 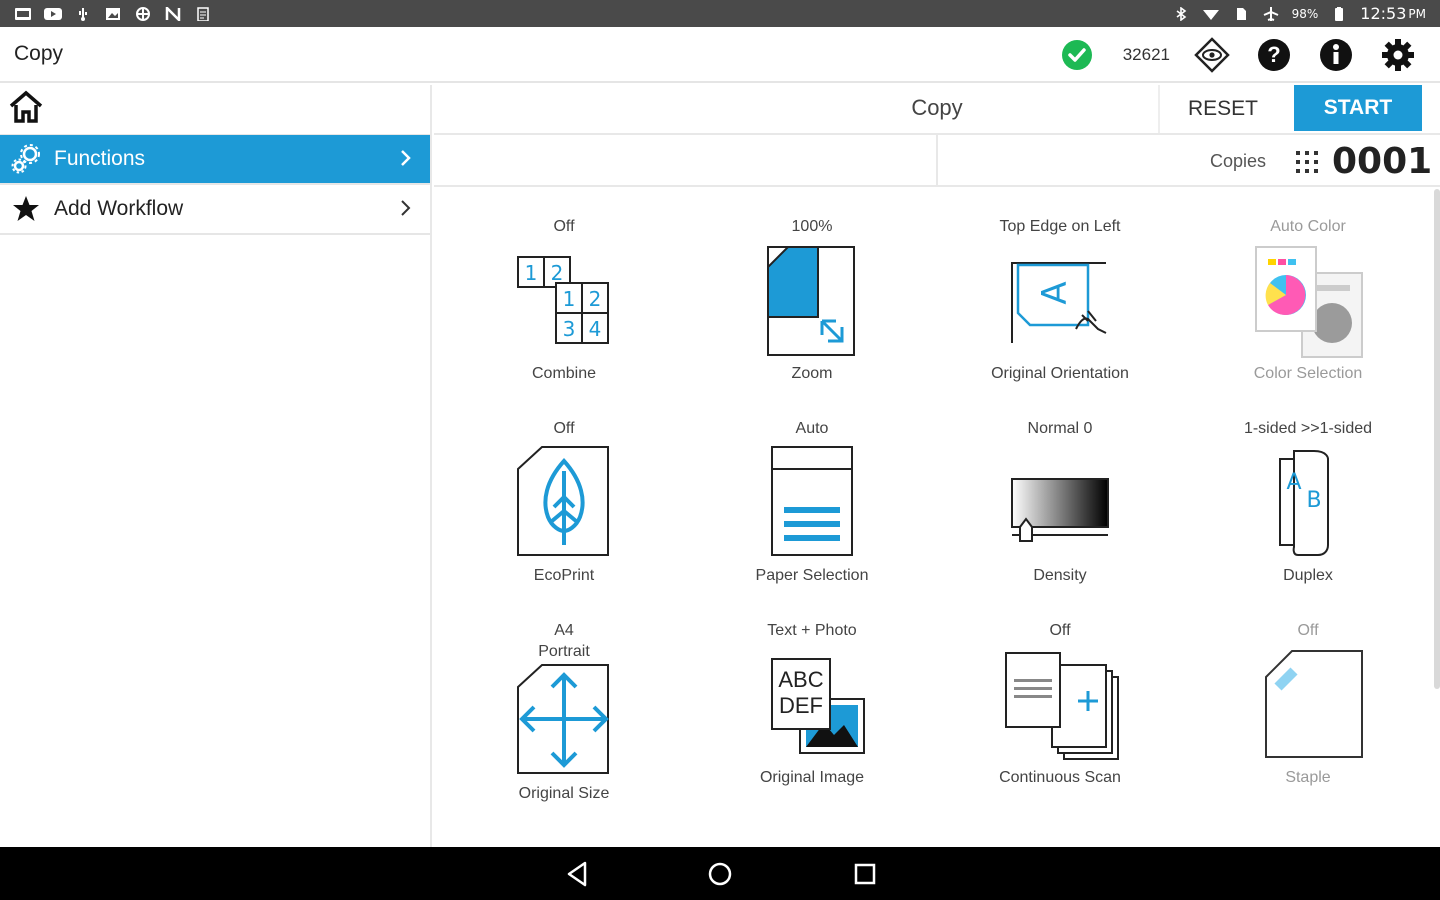 What do you see at coordinates (1437, 439) in the screenshot?
I see `scrollbar` at bounding box center [1437, 439].